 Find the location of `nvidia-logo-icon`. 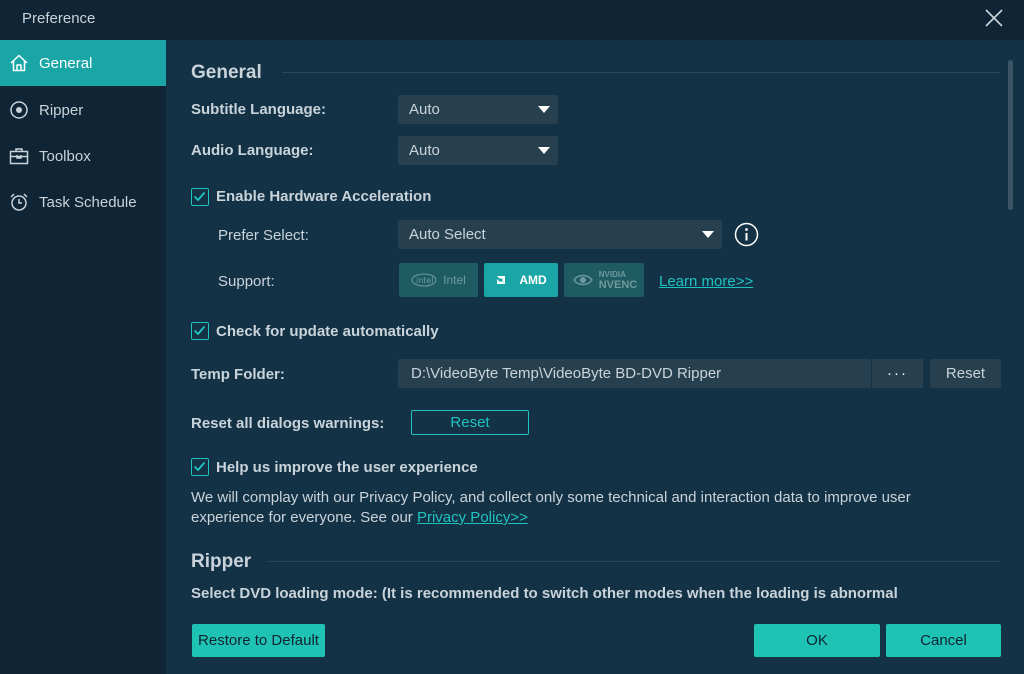

nvidia-logo-icon is located at coordinates (582, 280).